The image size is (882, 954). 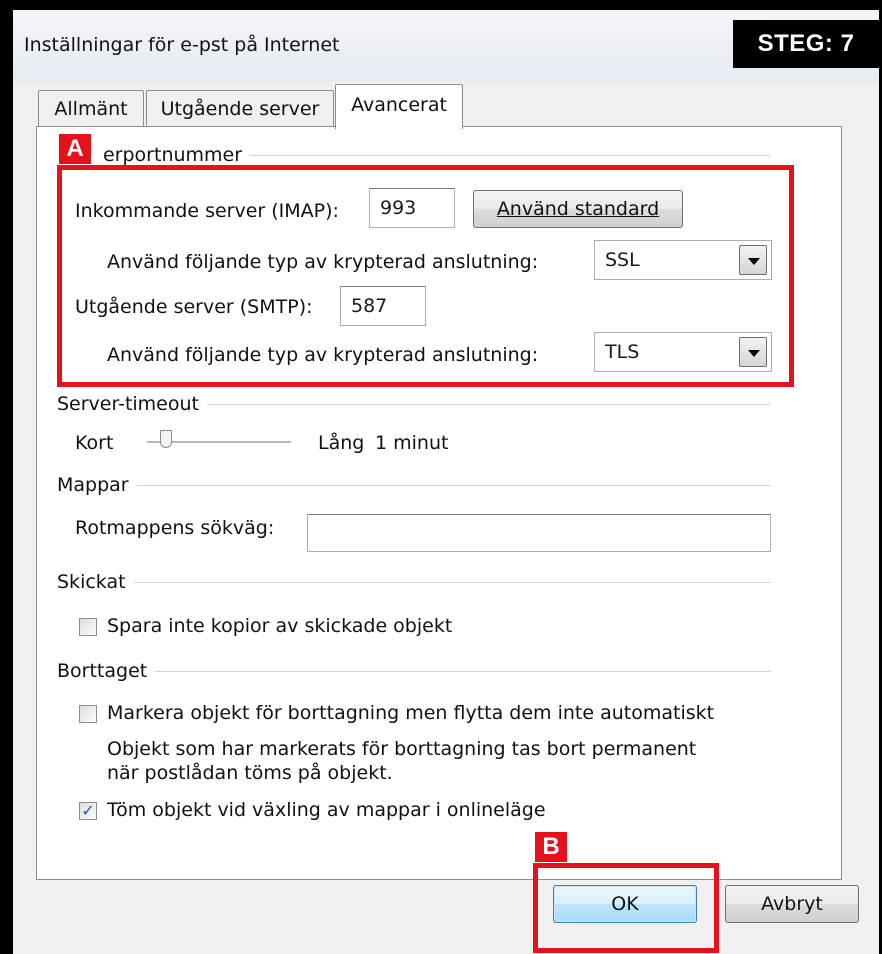 I want to click on deletion-info-line2: när postlådan töms på objekt., so click(x=250, y=773).